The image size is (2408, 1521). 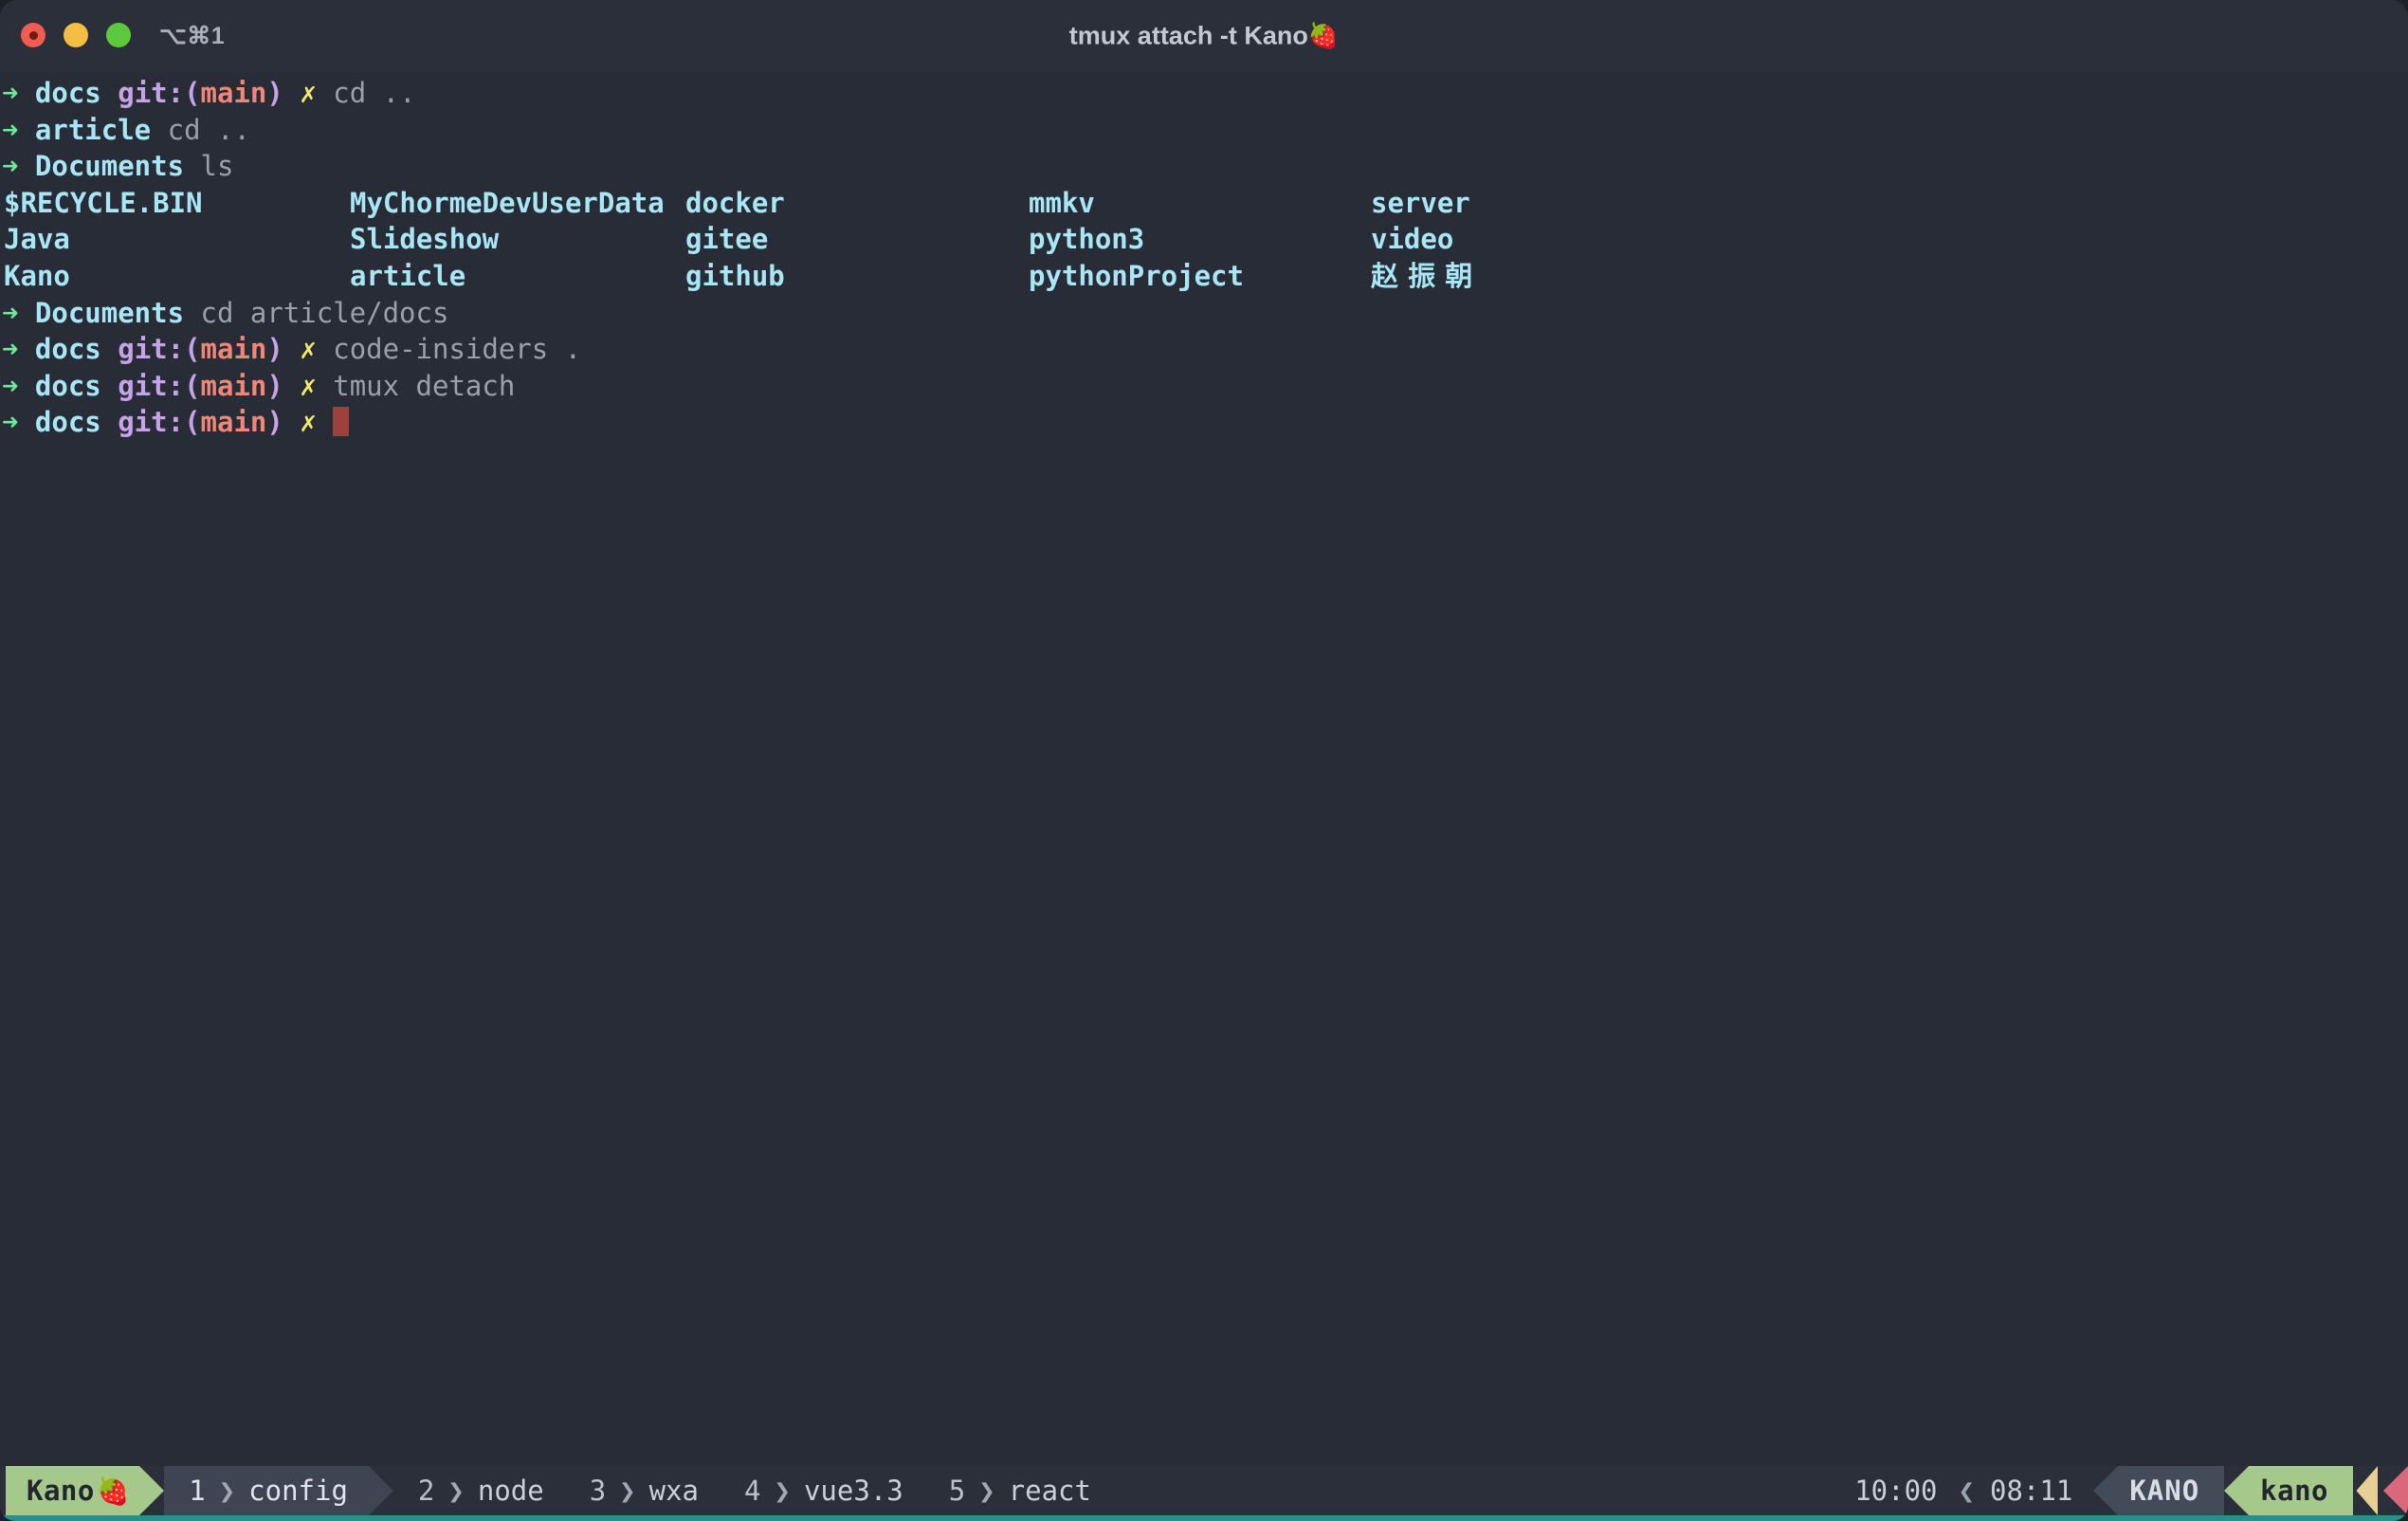 What do you see at coordinates (1062, 203) in the screenshot?
I see `ls-entry: mmkv` at bounding box center [1062, 203].